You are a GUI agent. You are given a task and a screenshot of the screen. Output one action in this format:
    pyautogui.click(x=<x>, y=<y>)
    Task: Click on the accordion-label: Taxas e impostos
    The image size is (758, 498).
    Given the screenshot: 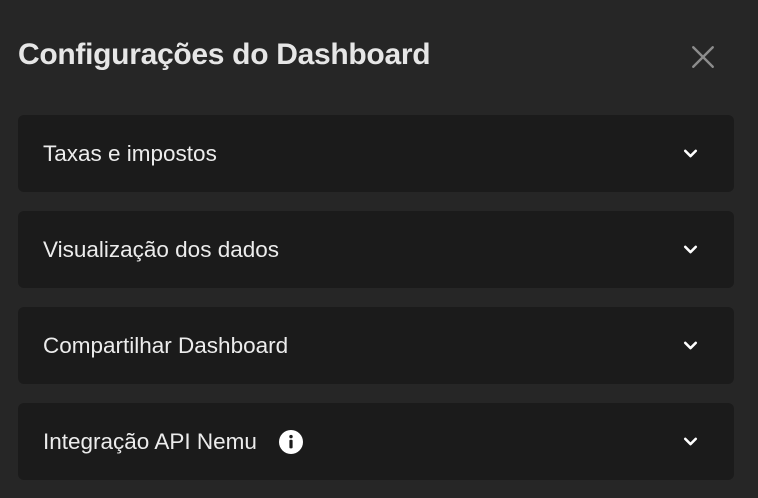 What is the action you would take?
    pyautogui.click(x=130, y=153)
    